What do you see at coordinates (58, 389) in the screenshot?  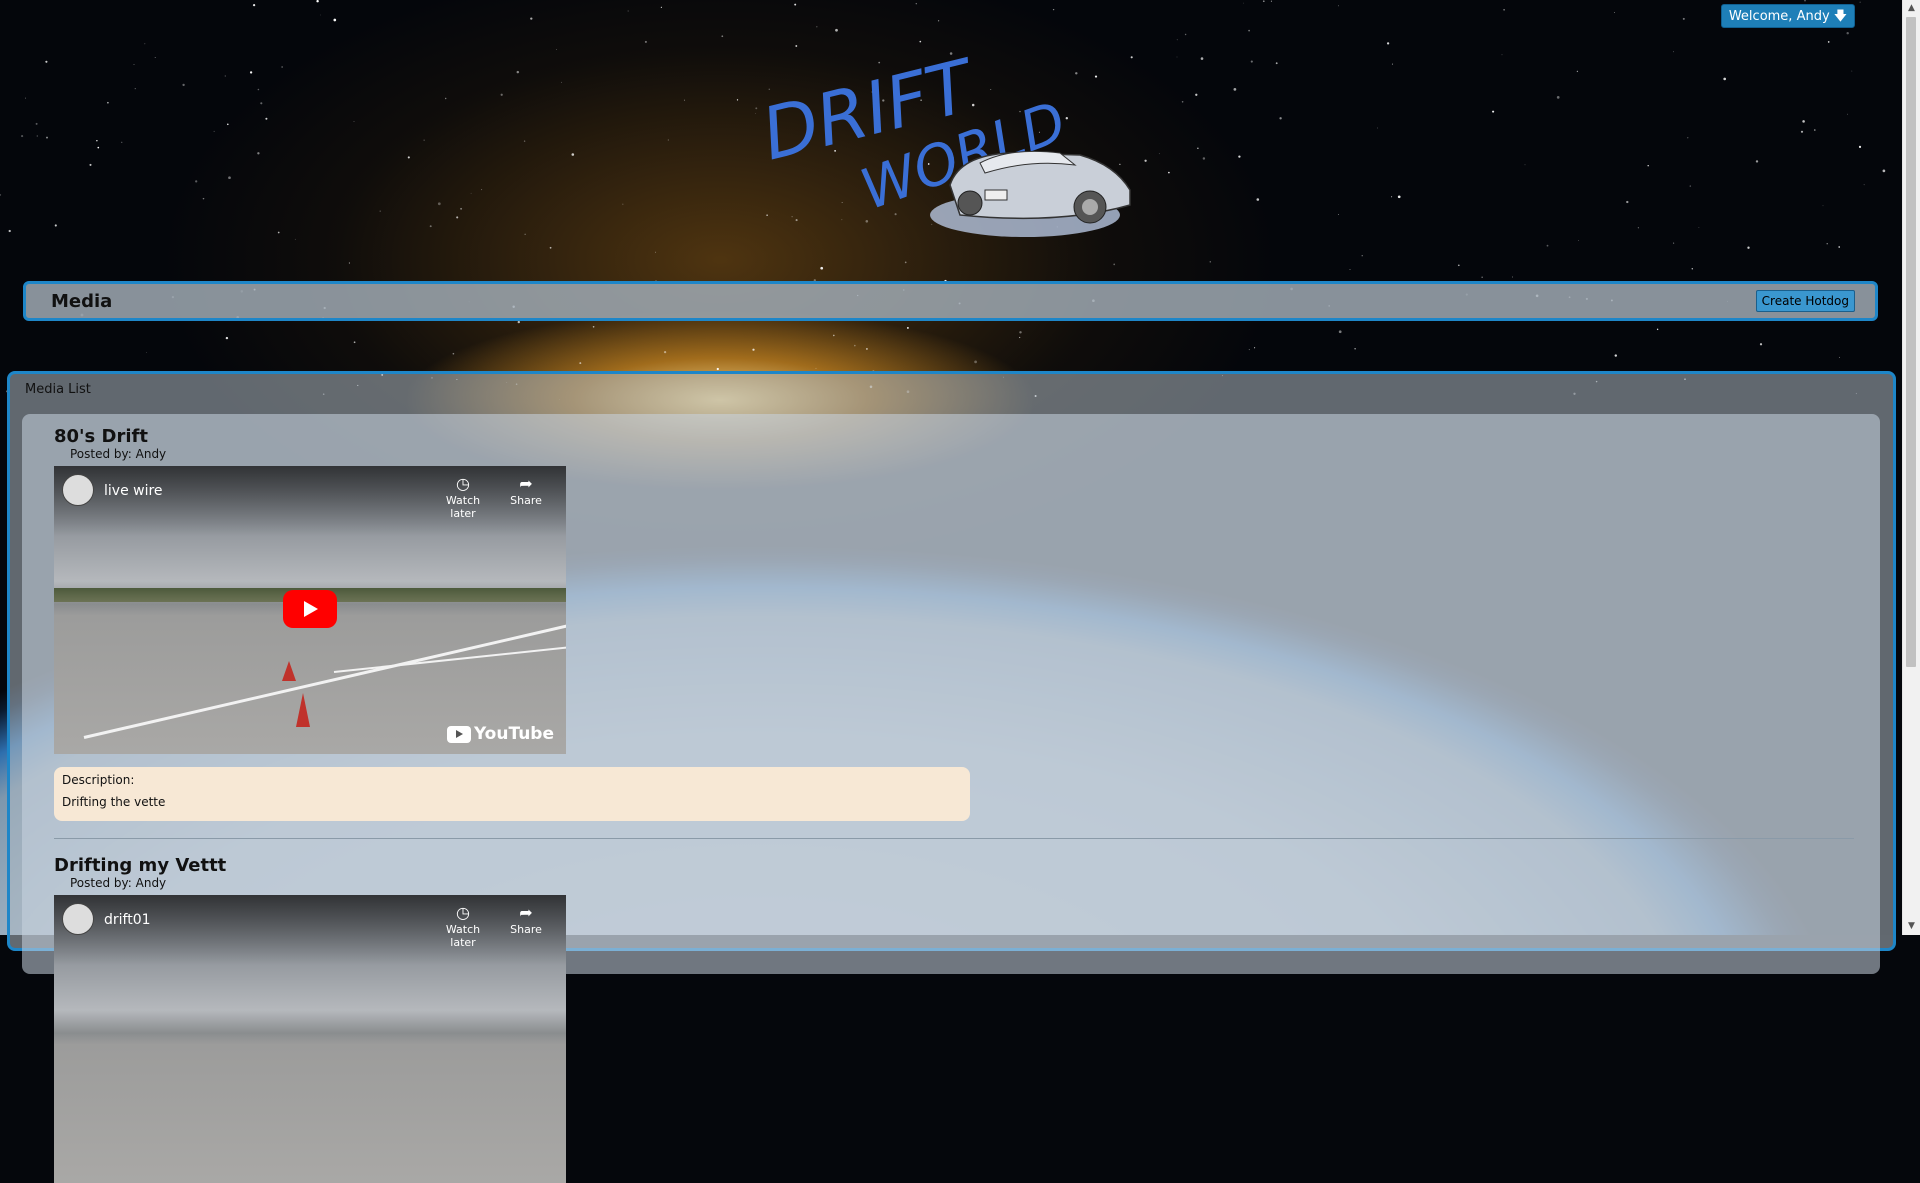 I see `media-list-label: Media List` at bounding box center [58, 389].